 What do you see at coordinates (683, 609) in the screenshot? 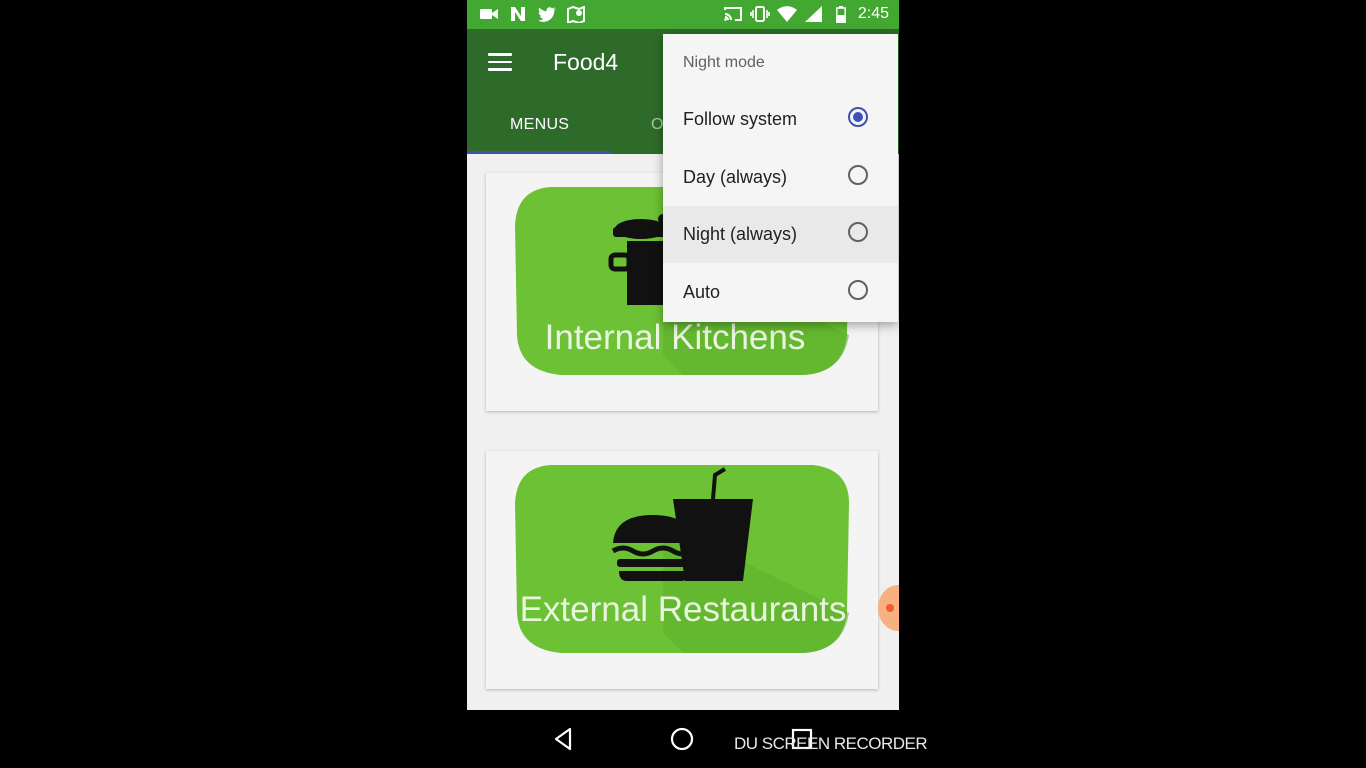
I see `card-label-external: External Restaurants` at bounding box center [683, 609].